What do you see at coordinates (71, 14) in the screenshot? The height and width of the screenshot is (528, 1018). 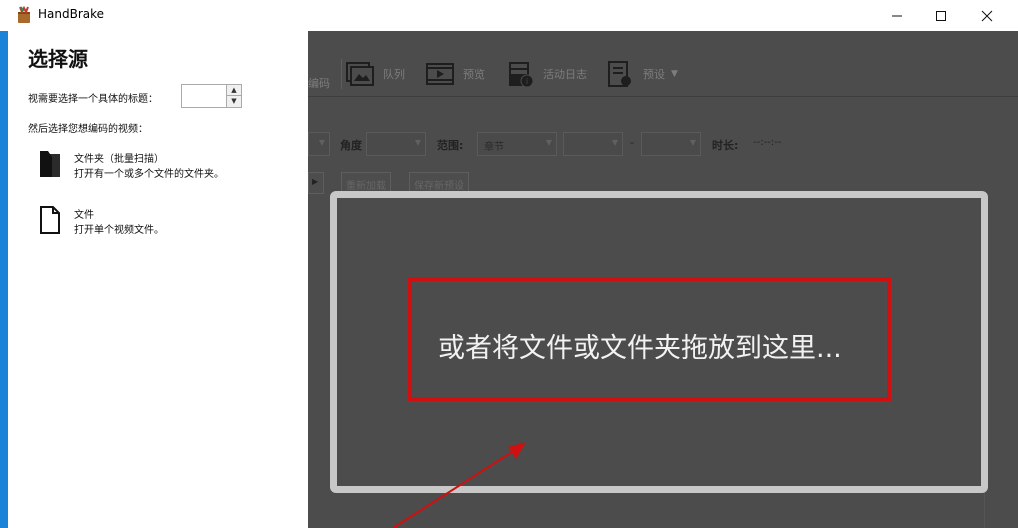 I see `window-title: HandBrake` at bounding box center [71, 14].